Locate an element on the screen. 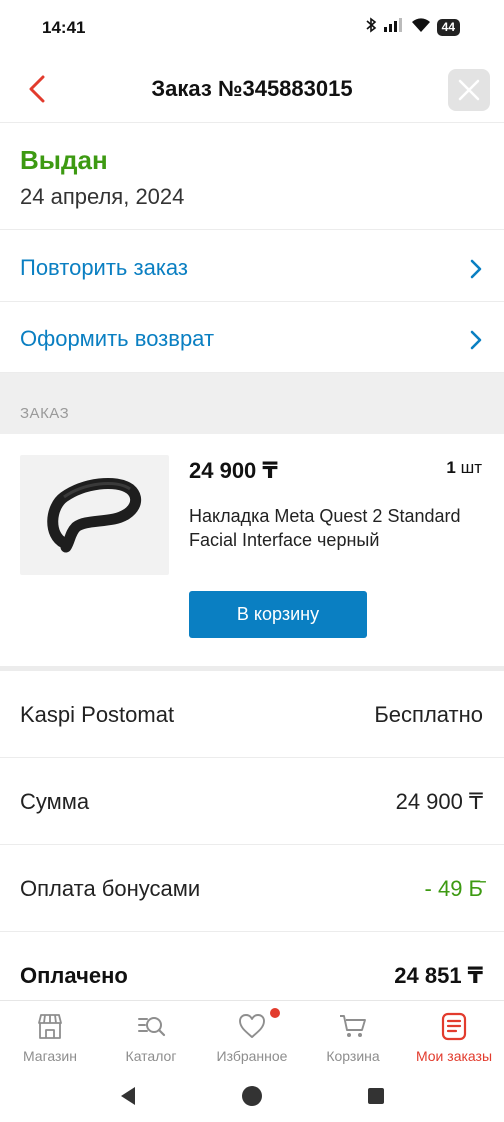 This screenshot has height=1122, width=504. system-home-icon is located at coordinates (252, 1096).